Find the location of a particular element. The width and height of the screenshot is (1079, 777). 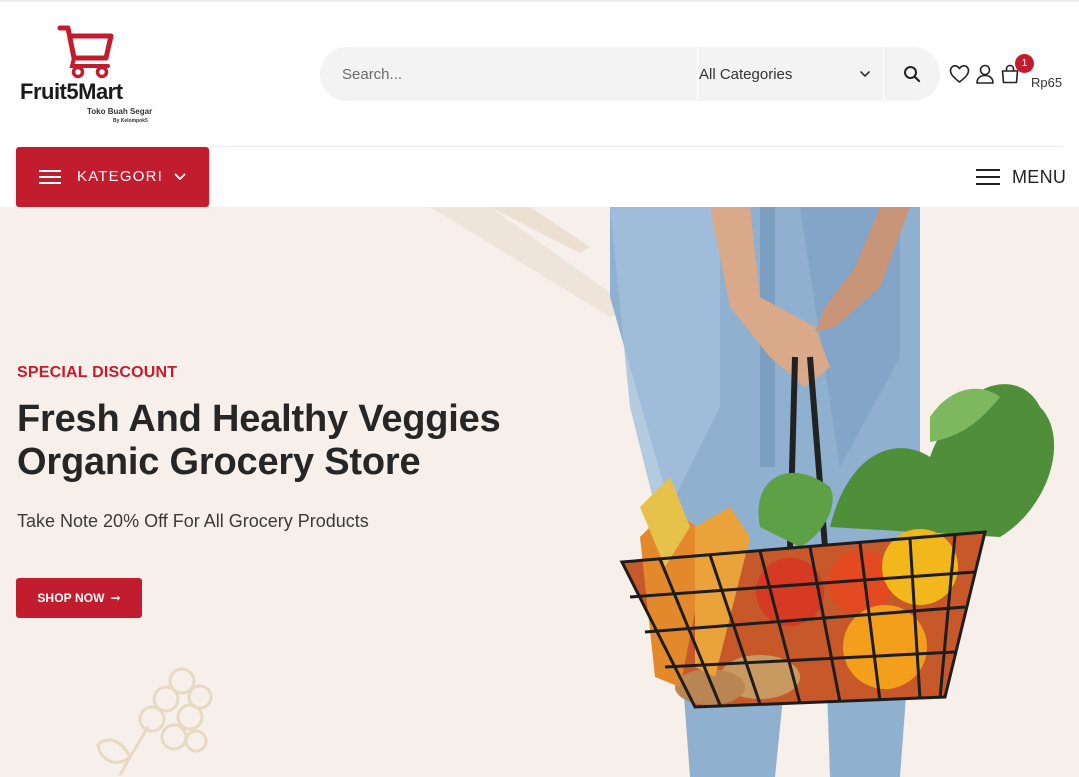

site-logo: Fruit5Mart Toko Buah Segar By Kelompok5 is located at coordinates (95, 76).